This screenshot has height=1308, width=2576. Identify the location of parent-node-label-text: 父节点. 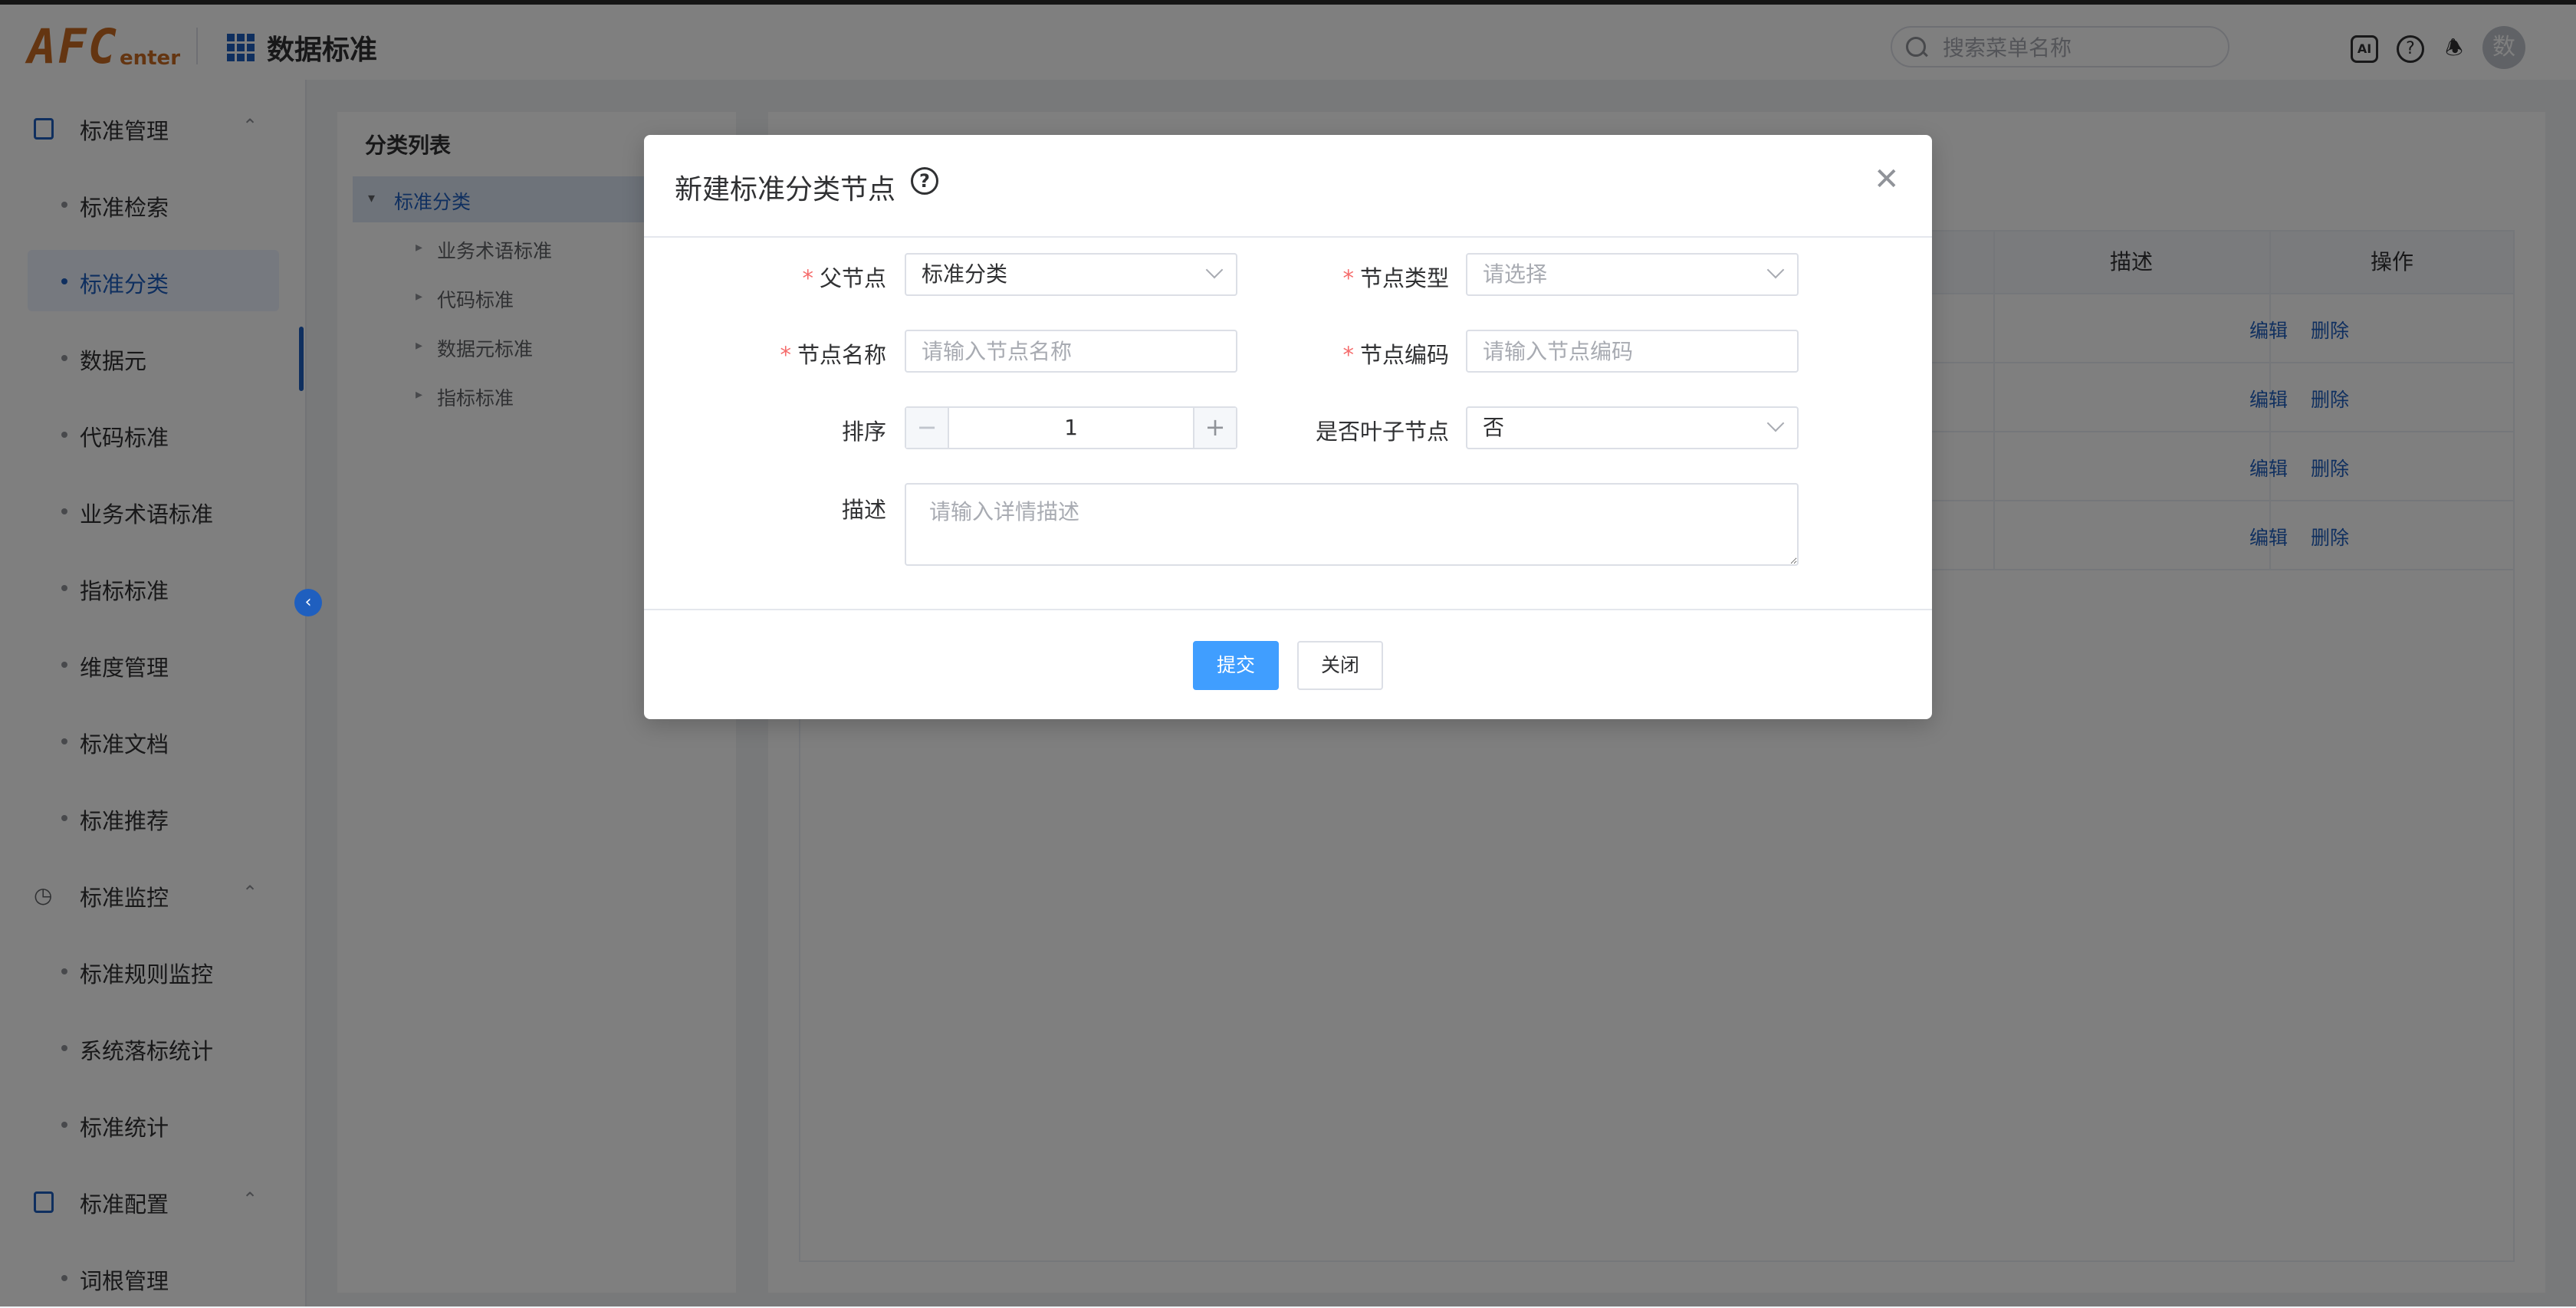
(853, 278).